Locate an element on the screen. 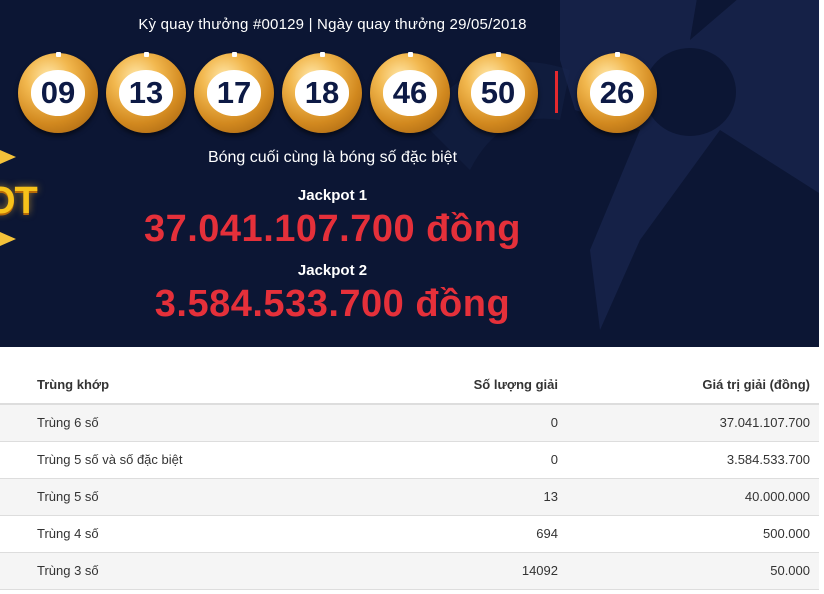 The image size is (824, 594). special-ball-number: 26 is located at coordinates (617, 93).